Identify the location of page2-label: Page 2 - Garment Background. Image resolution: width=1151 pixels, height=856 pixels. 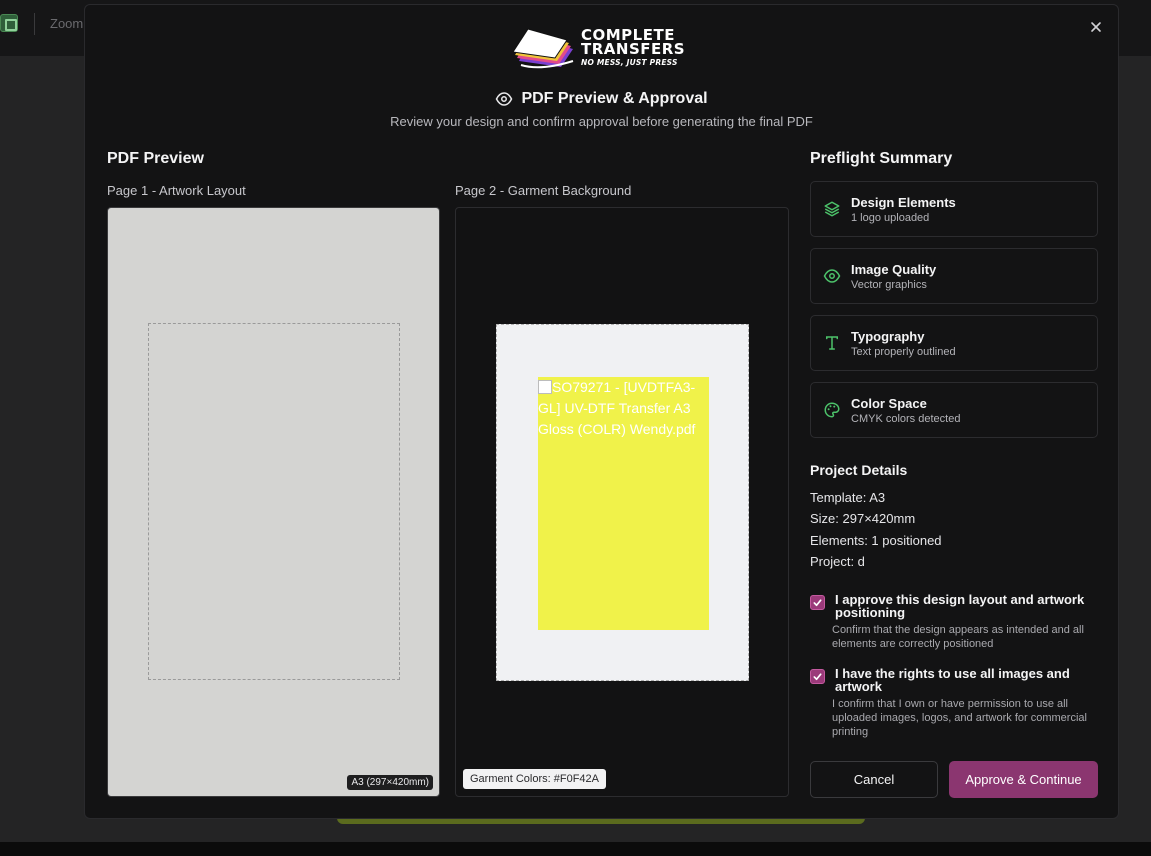
(543, 190).